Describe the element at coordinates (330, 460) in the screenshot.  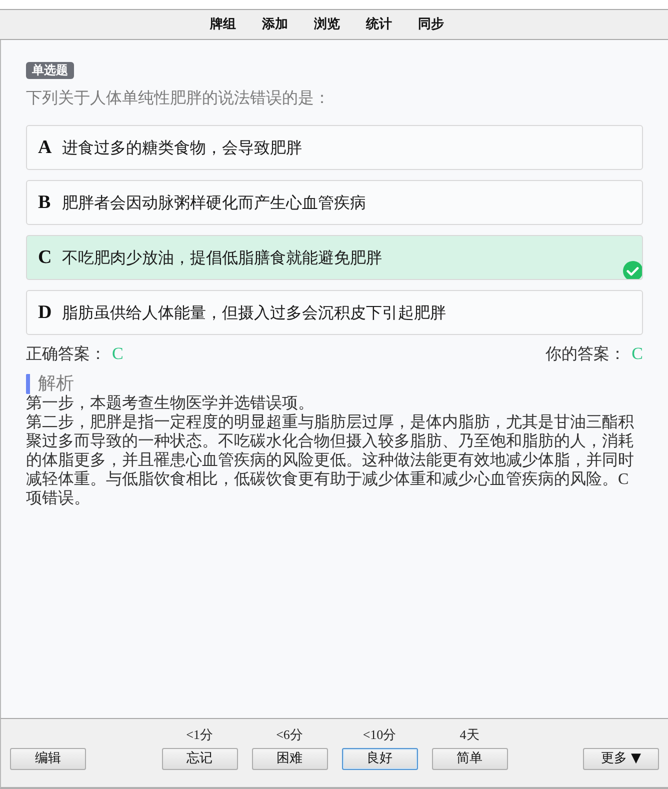
I see `explanation-paragraph: 第二步，肥胖是指一定程度的明显超重与脂肪层过厚，是体内脂肪，尤其是甘油三酯积聚过多而导致的一种状态。不吃碳水化合物但摄入较多脂肪、乃至饱和脂肪的人，消耗的体脂更多，并且罹患心血管疾病的风险更低。这种做法能更有效地减少体脂，并同时减轻体重。与低脂饮食相比，低碳饮食更有助于减少体重和减少心血管疾病的风险。C项错误。` at that location.